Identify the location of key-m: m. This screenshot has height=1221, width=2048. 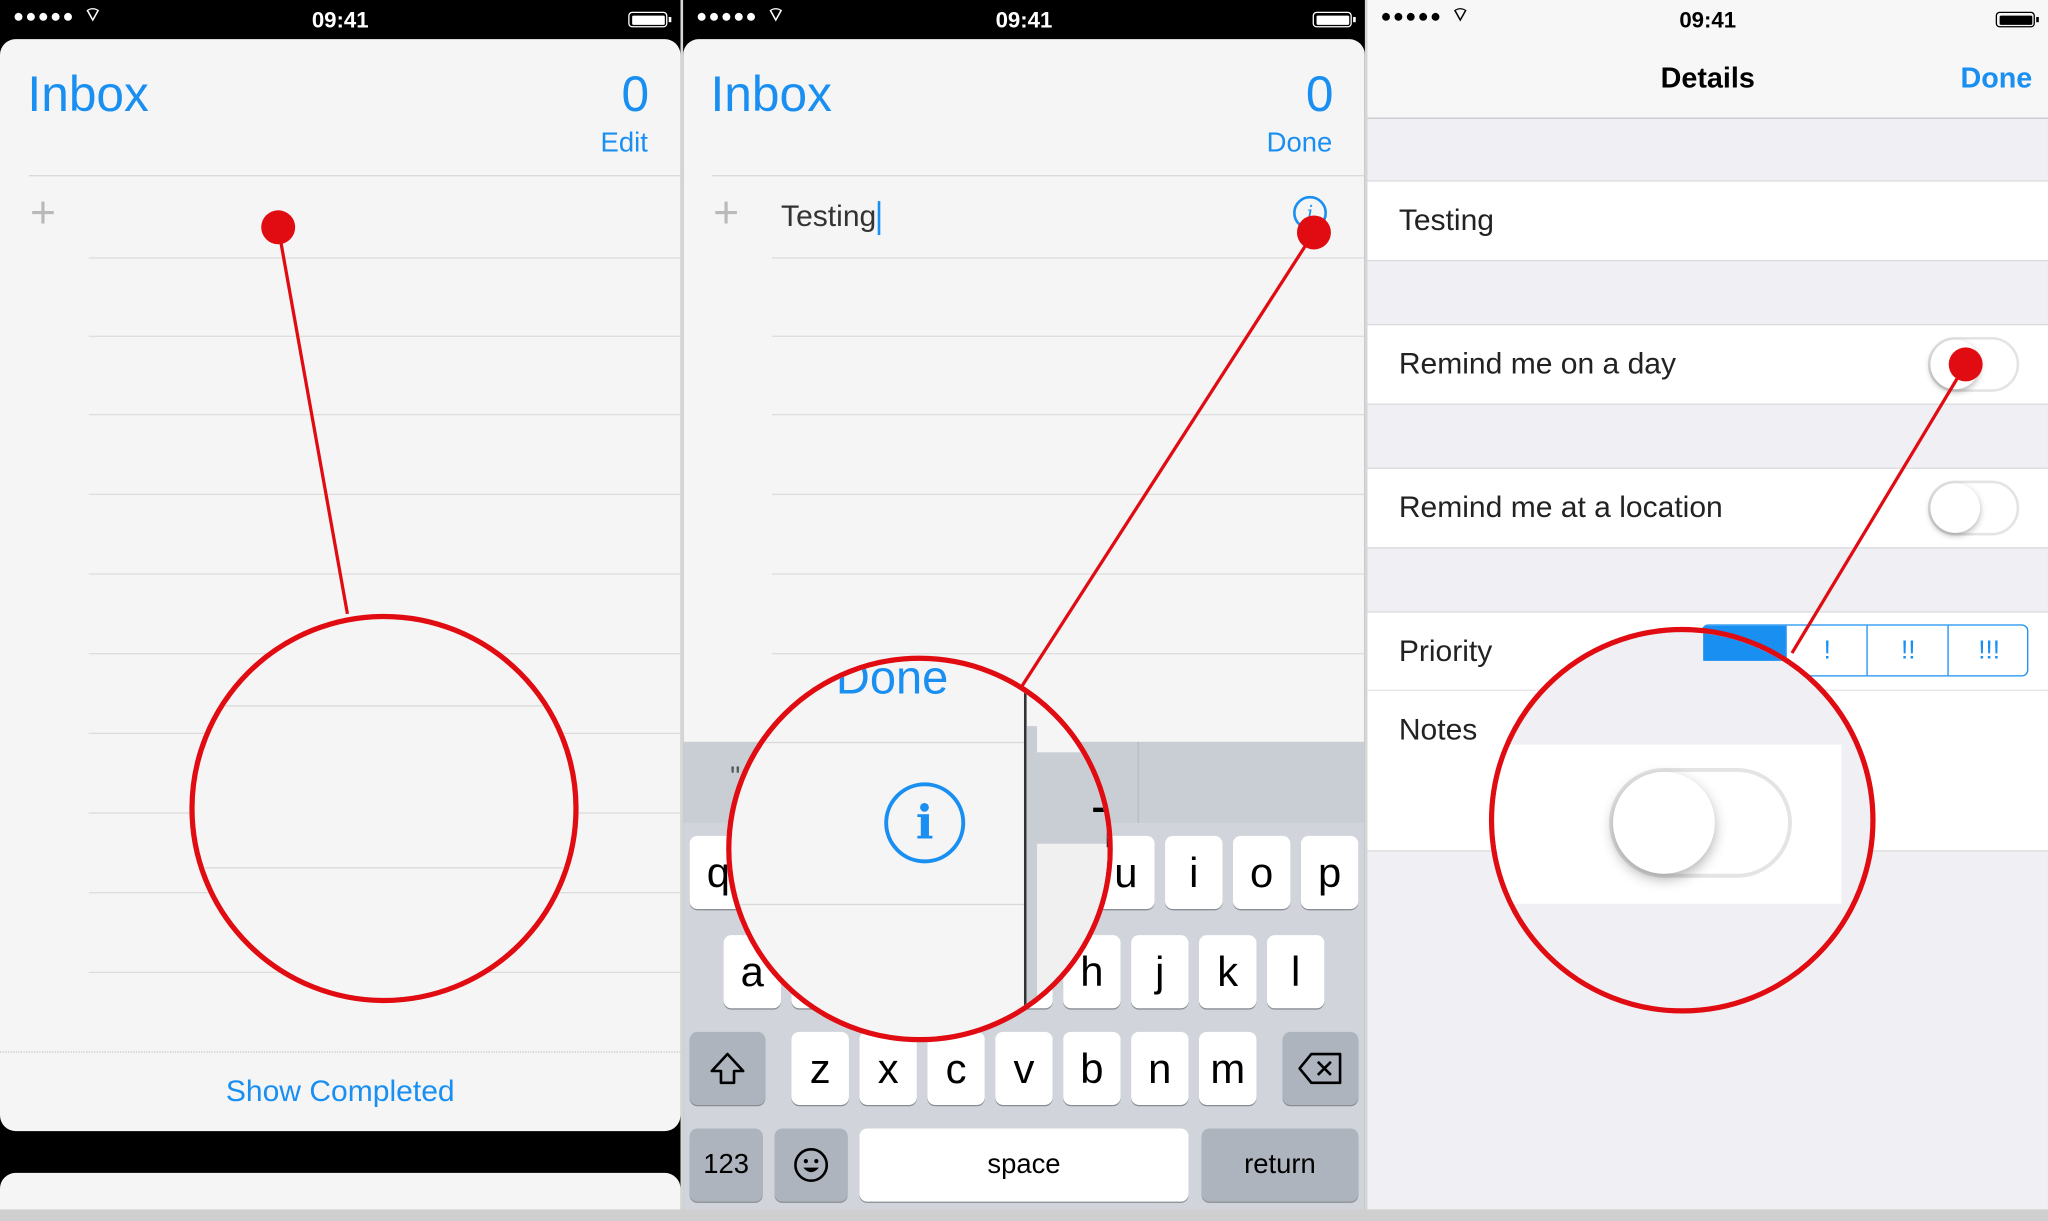
(1227, 1068).